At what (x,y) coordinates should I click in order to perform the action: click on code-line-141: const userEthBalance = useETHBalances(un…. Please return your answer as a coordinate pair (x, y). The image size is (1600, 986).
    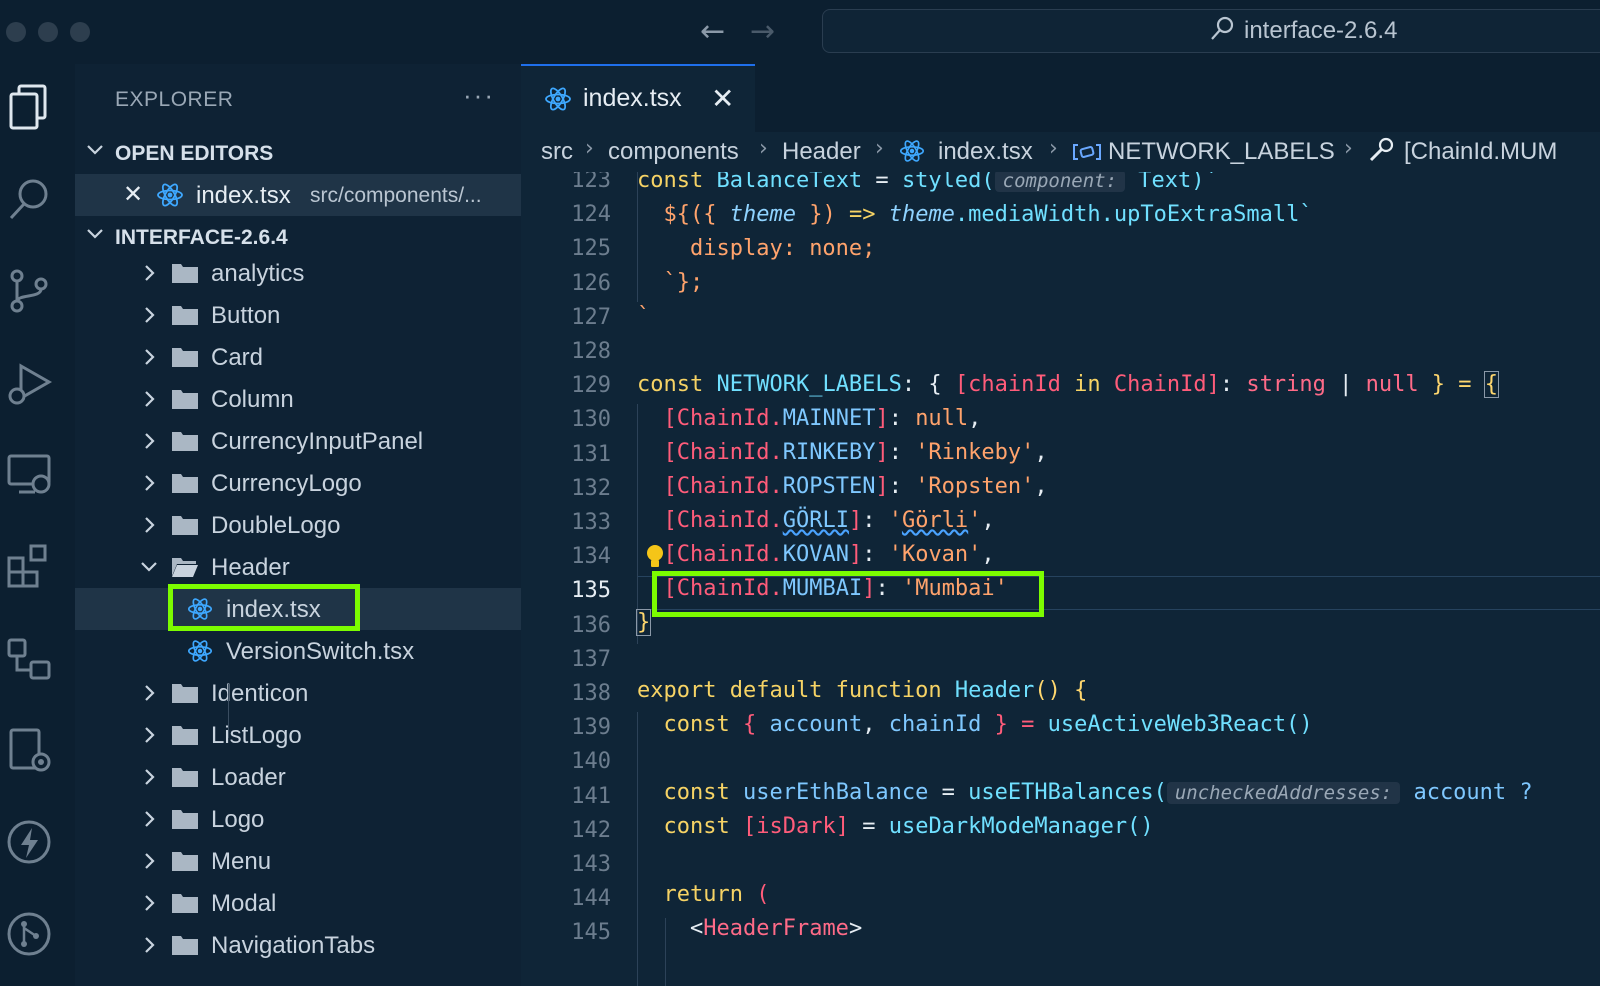
    Looking at the image, I should click on (1098, 792).